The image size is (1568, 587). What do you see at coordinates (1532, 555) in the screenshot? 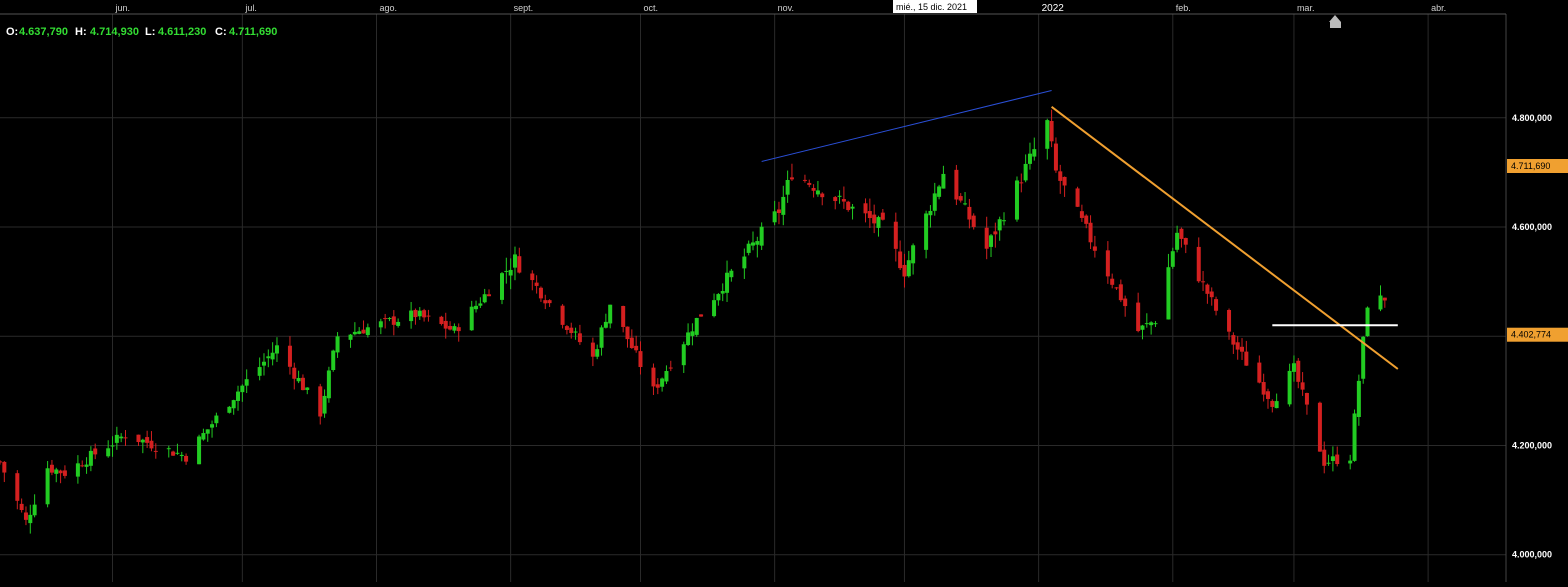
I see `y-tick-label: 4.000,000` at bounding box center [1532, 555].